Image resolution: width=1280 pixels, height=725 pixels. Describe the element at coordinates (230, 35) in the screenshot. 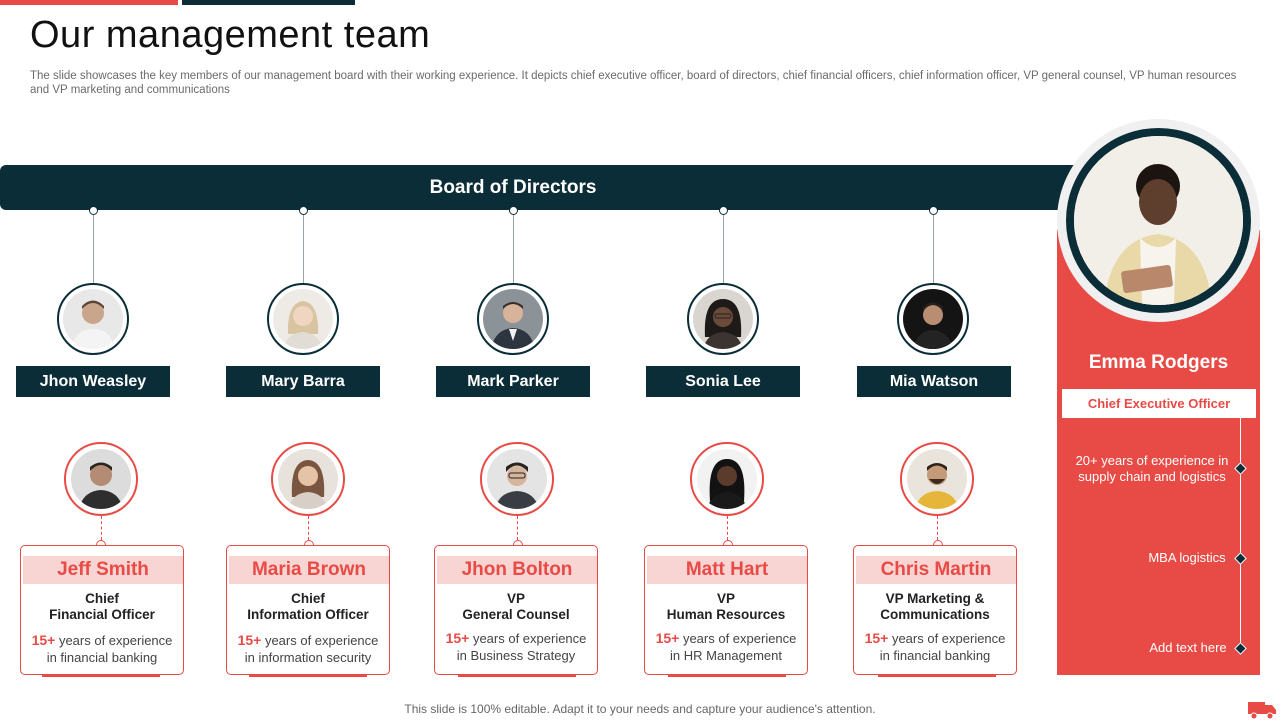

I see `page-title: Our management team` at that location.